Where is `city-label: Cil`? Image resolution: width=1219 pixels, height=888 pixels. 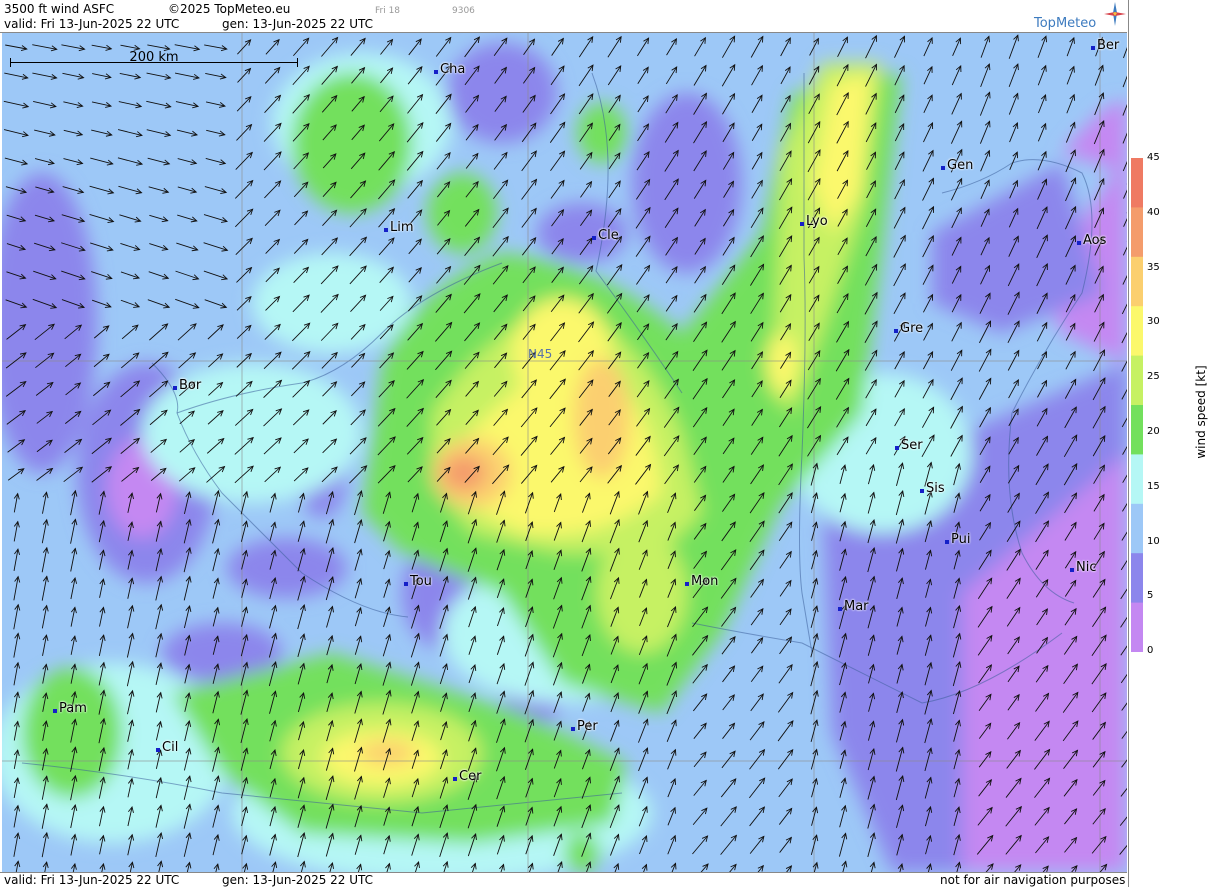
city-label: Cil is located at coordinates (170, 747).